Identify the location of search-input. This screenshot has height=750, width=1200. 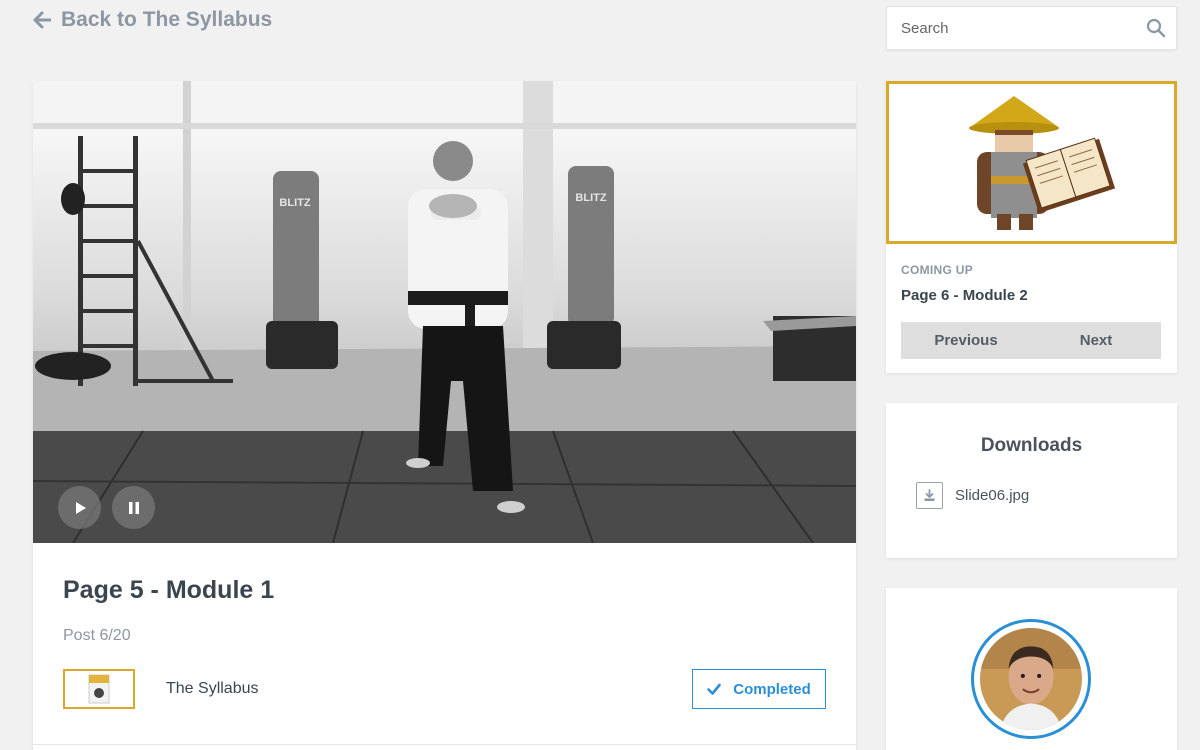
(1023, 28).